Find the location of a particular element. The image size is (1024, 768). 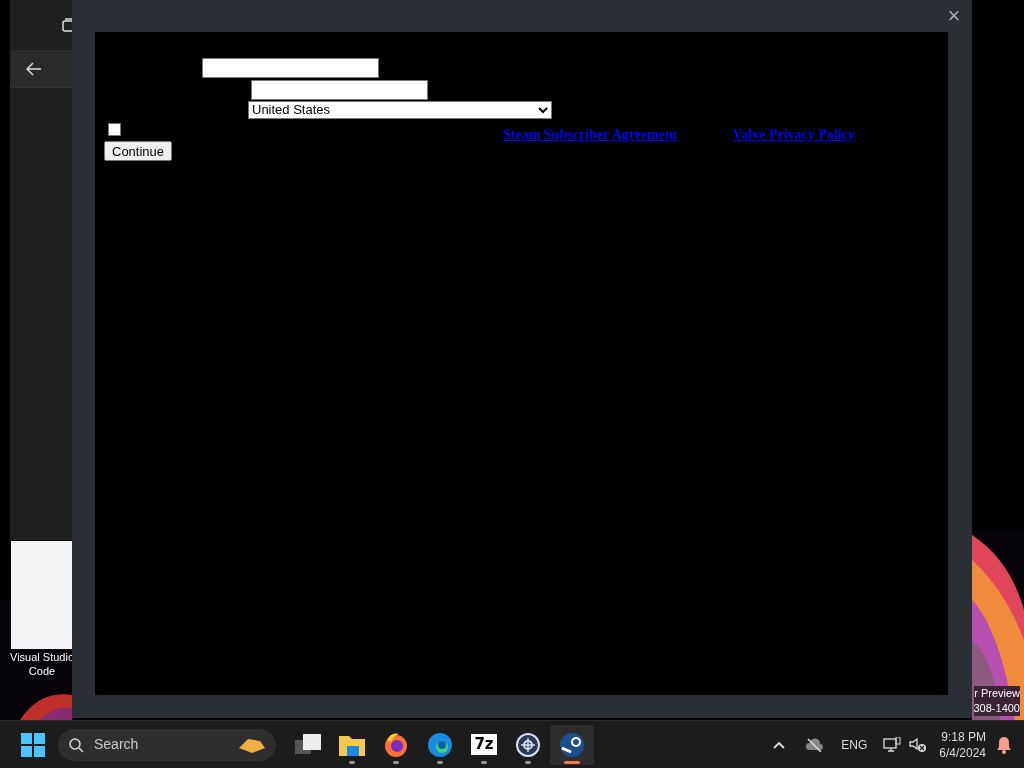

windows-icon is located at coordinates (308, 744).